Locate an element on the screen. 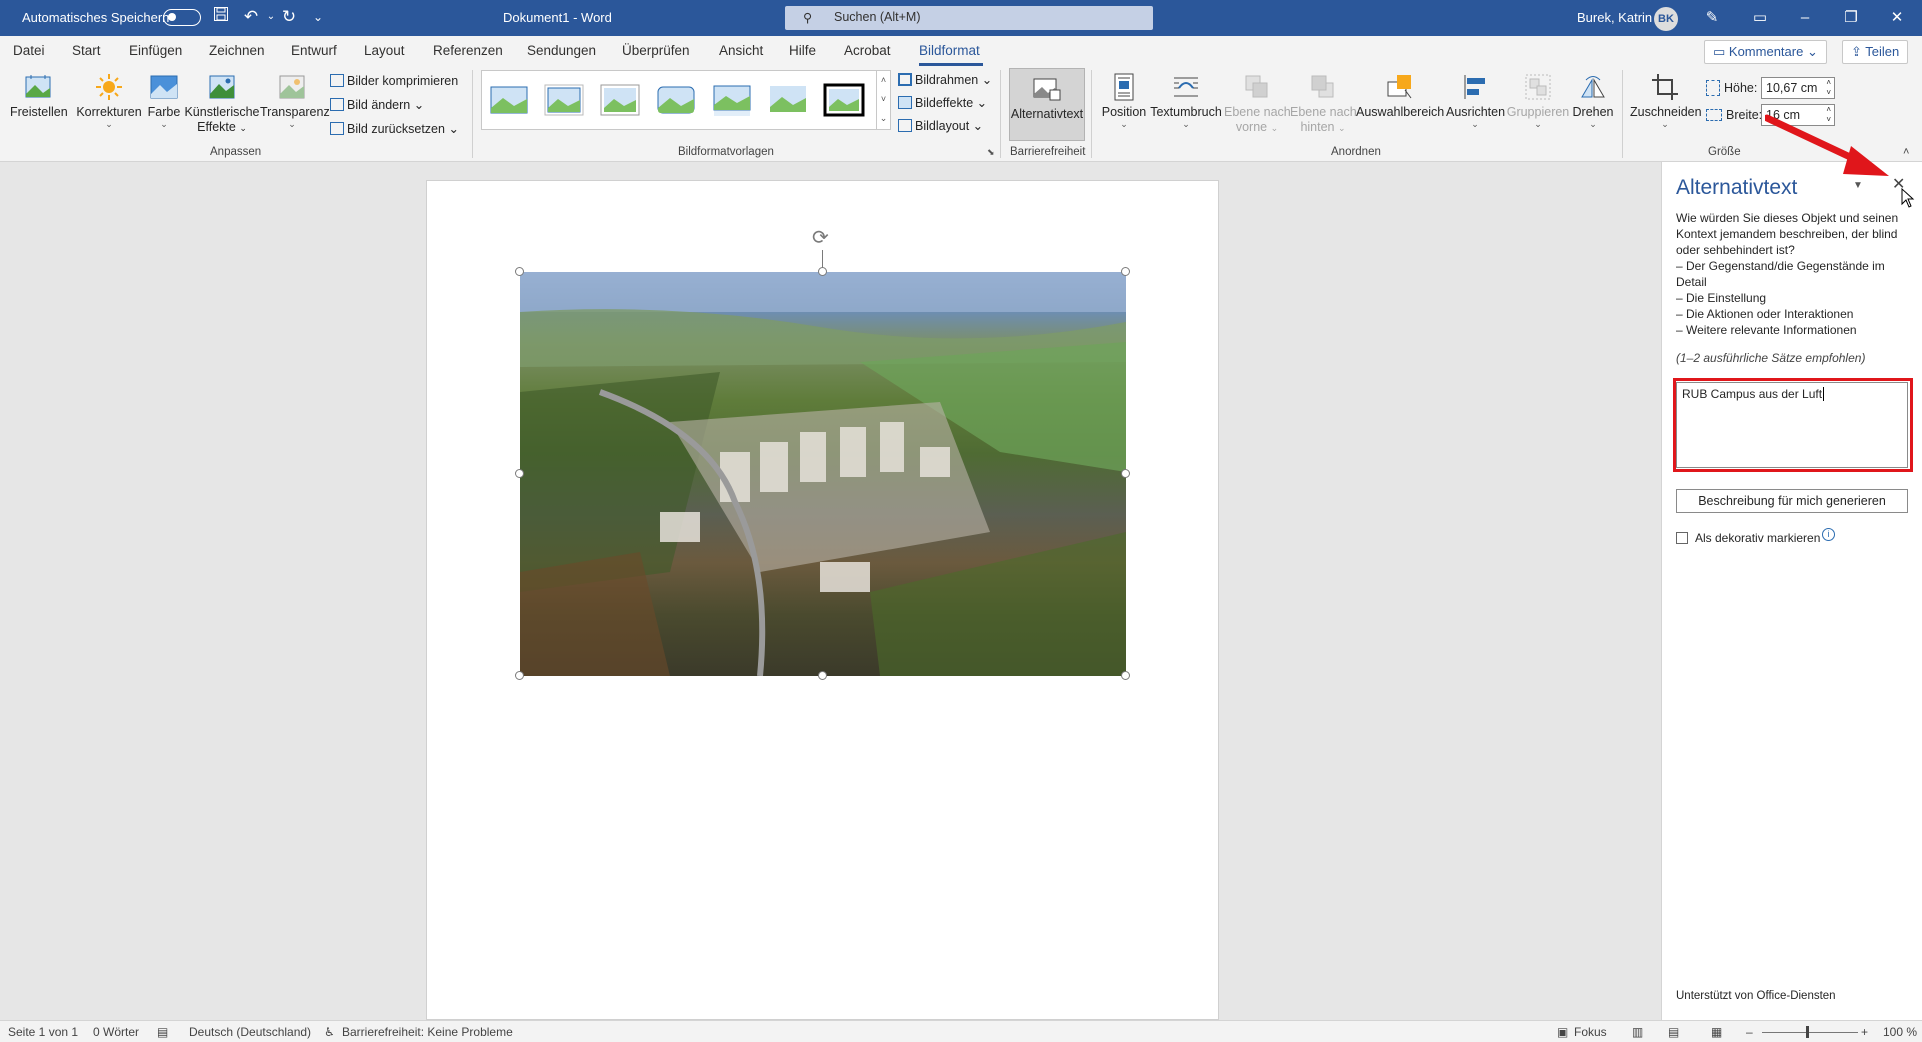  rotate-handle-icon: ⟳ is located at coordinates (820, 238).